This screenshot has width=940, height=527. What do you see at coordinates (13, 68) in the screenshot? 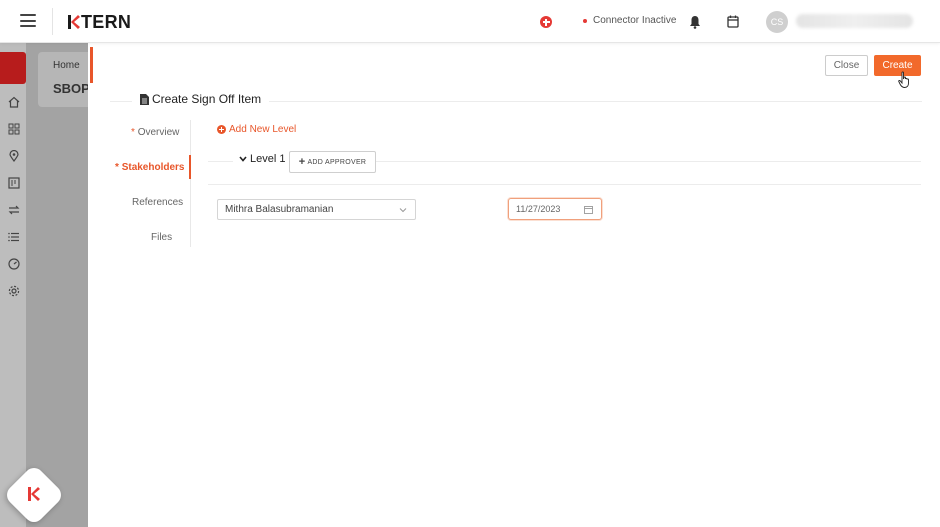
I see `rail-active-item` at bounding box center [13, 68].